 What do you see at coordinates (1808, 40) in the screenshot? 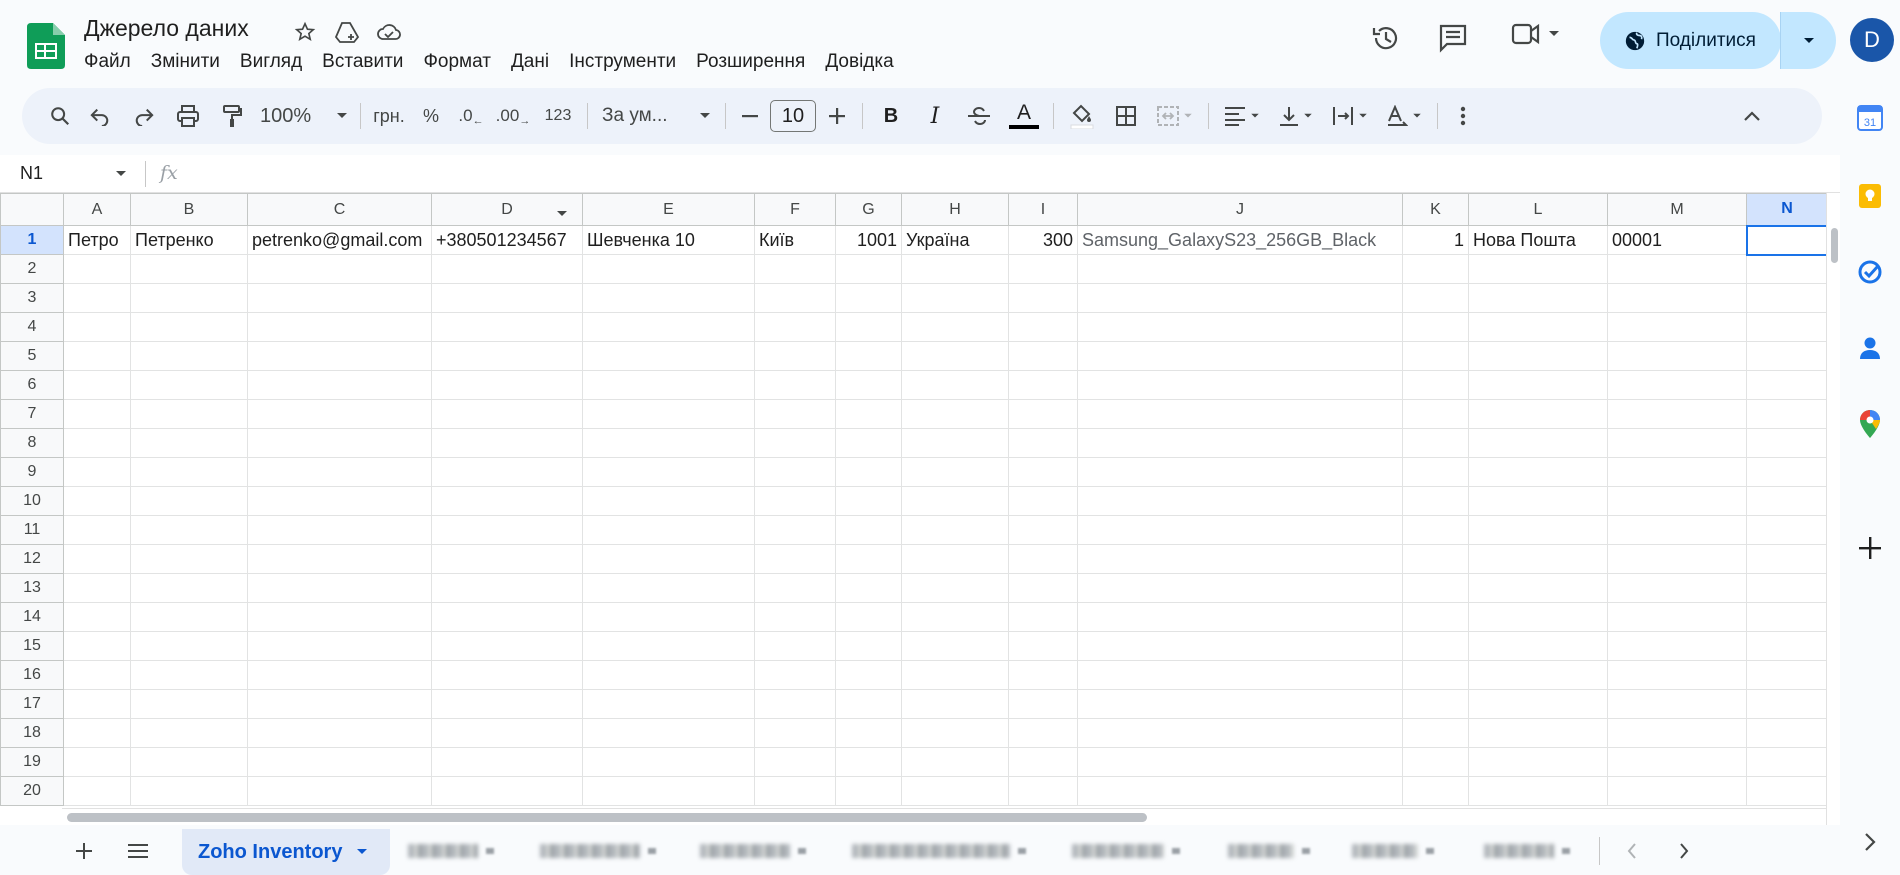
I see `share-options-button` at bounding box center [1808, 40].